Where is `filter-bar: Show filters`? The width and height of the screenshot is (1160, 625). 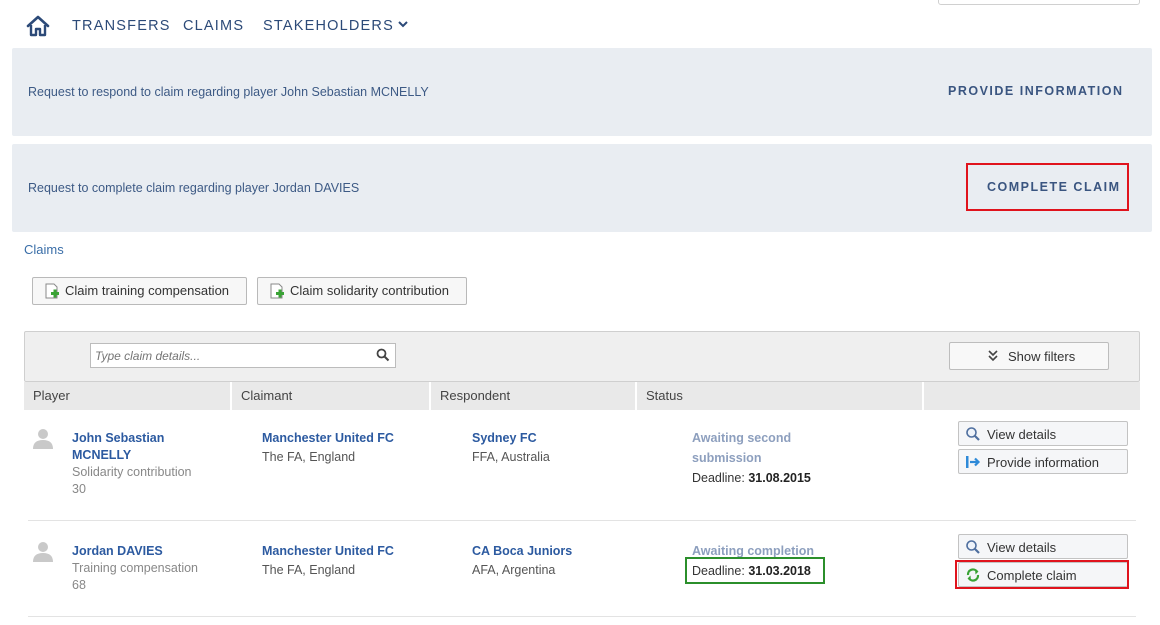
filter-bar: Show filters is located at coordinates (582, 356).